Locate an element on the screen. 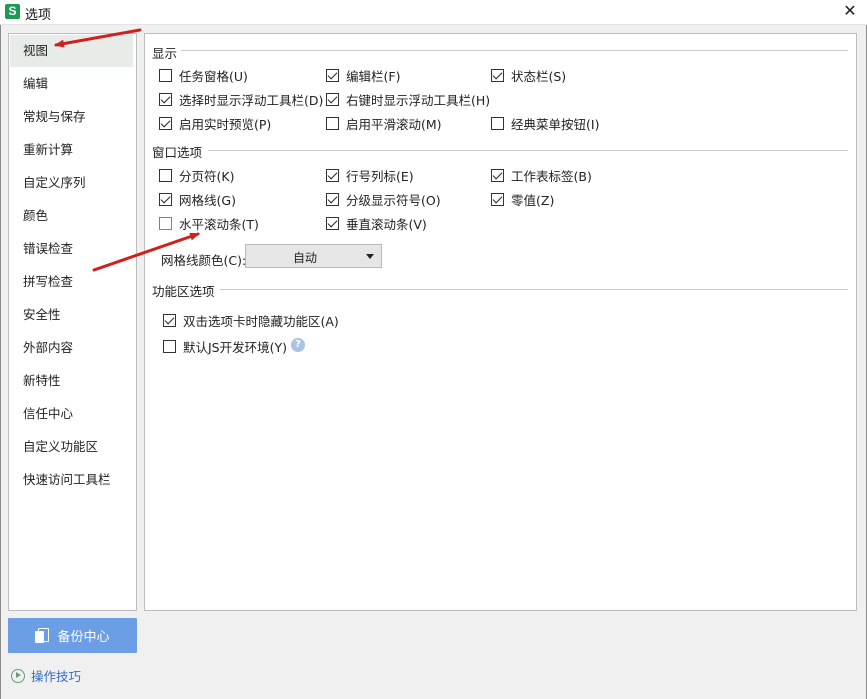  sidebar-item-view: 视图 is located at coordinates (71, 51).